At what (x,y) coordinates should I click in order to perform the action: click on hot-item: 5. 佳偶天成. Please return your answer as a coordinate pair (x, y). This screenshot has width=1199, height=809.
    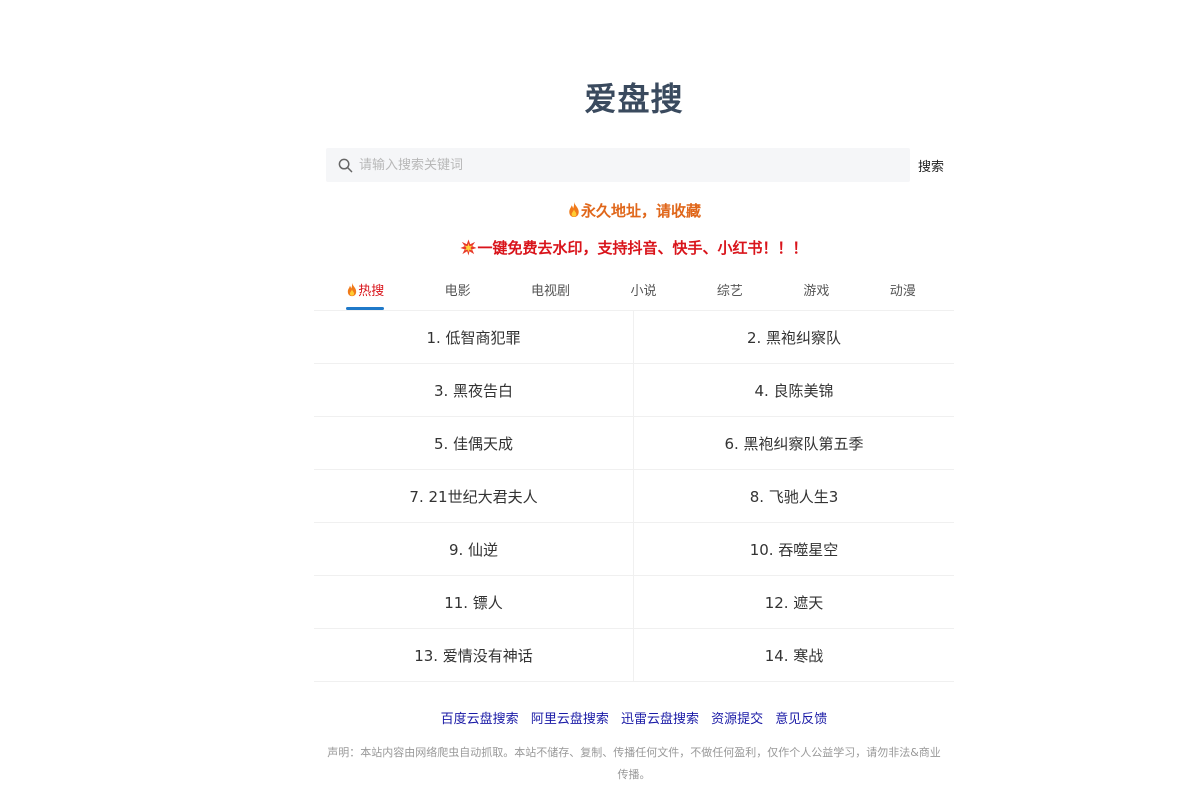
    Looking at the image, I should click on (474, 442).